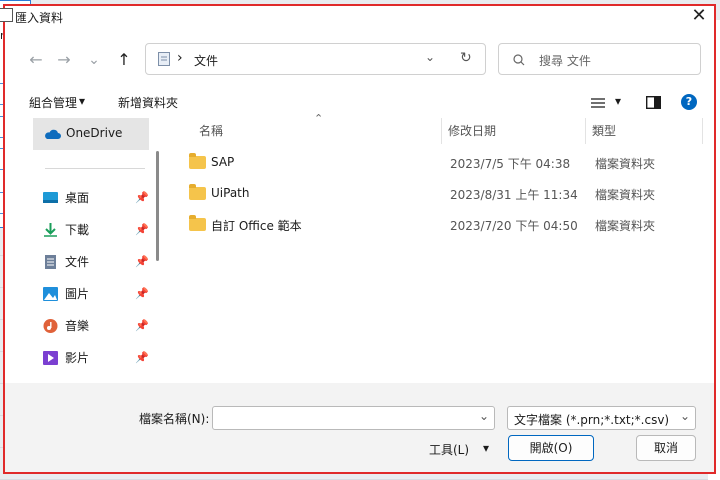 The width and height of the screenshot is (720, 480). Describe the element at coordinates (124, 60) in the screenshot. I see `up-button: ↑` at that location.